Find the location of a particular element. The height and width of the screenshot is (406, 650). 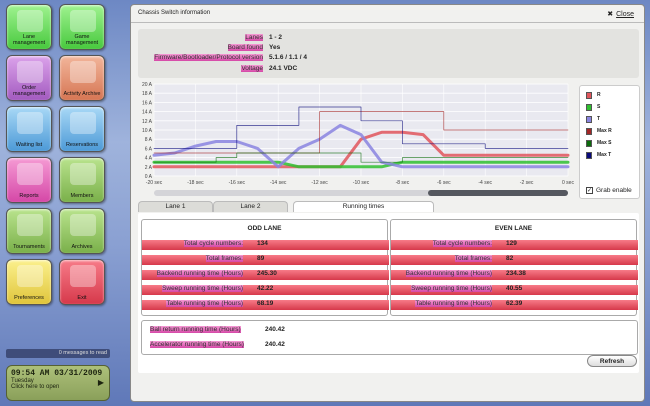

reservations-icon is located at coordinates (83, 123).